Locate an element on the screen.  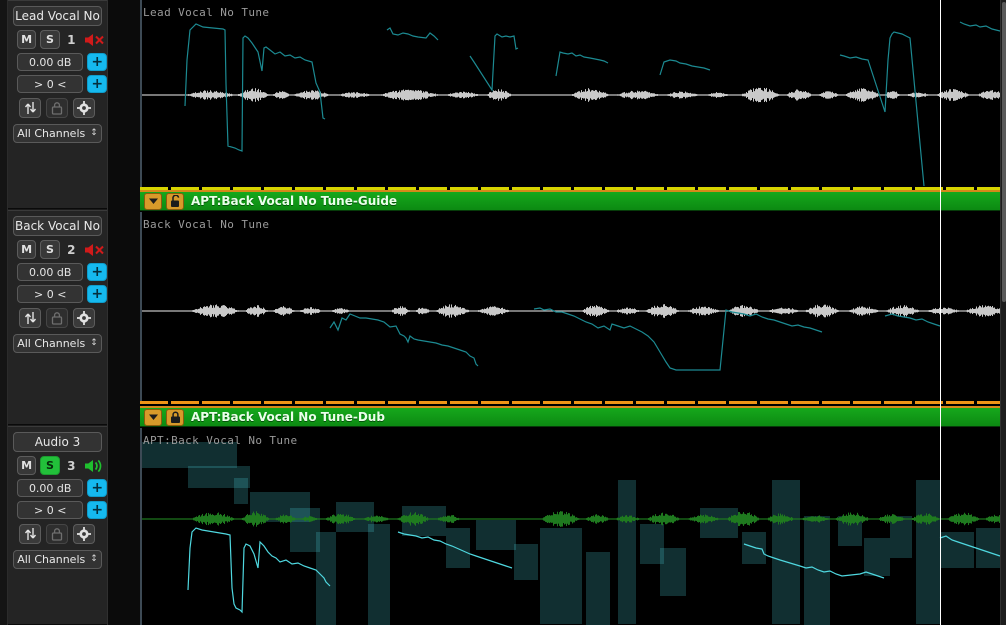
add-gain-button-1: + is located at coordinates (97, 62).